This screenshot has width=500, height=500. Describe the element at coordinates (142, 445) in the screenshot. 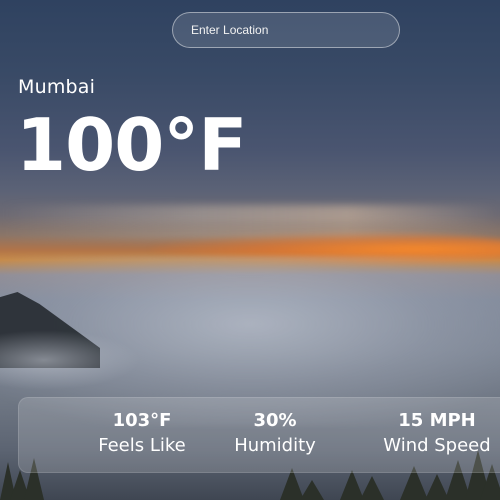

I see `feels-like-label: Feels Like` at that location.